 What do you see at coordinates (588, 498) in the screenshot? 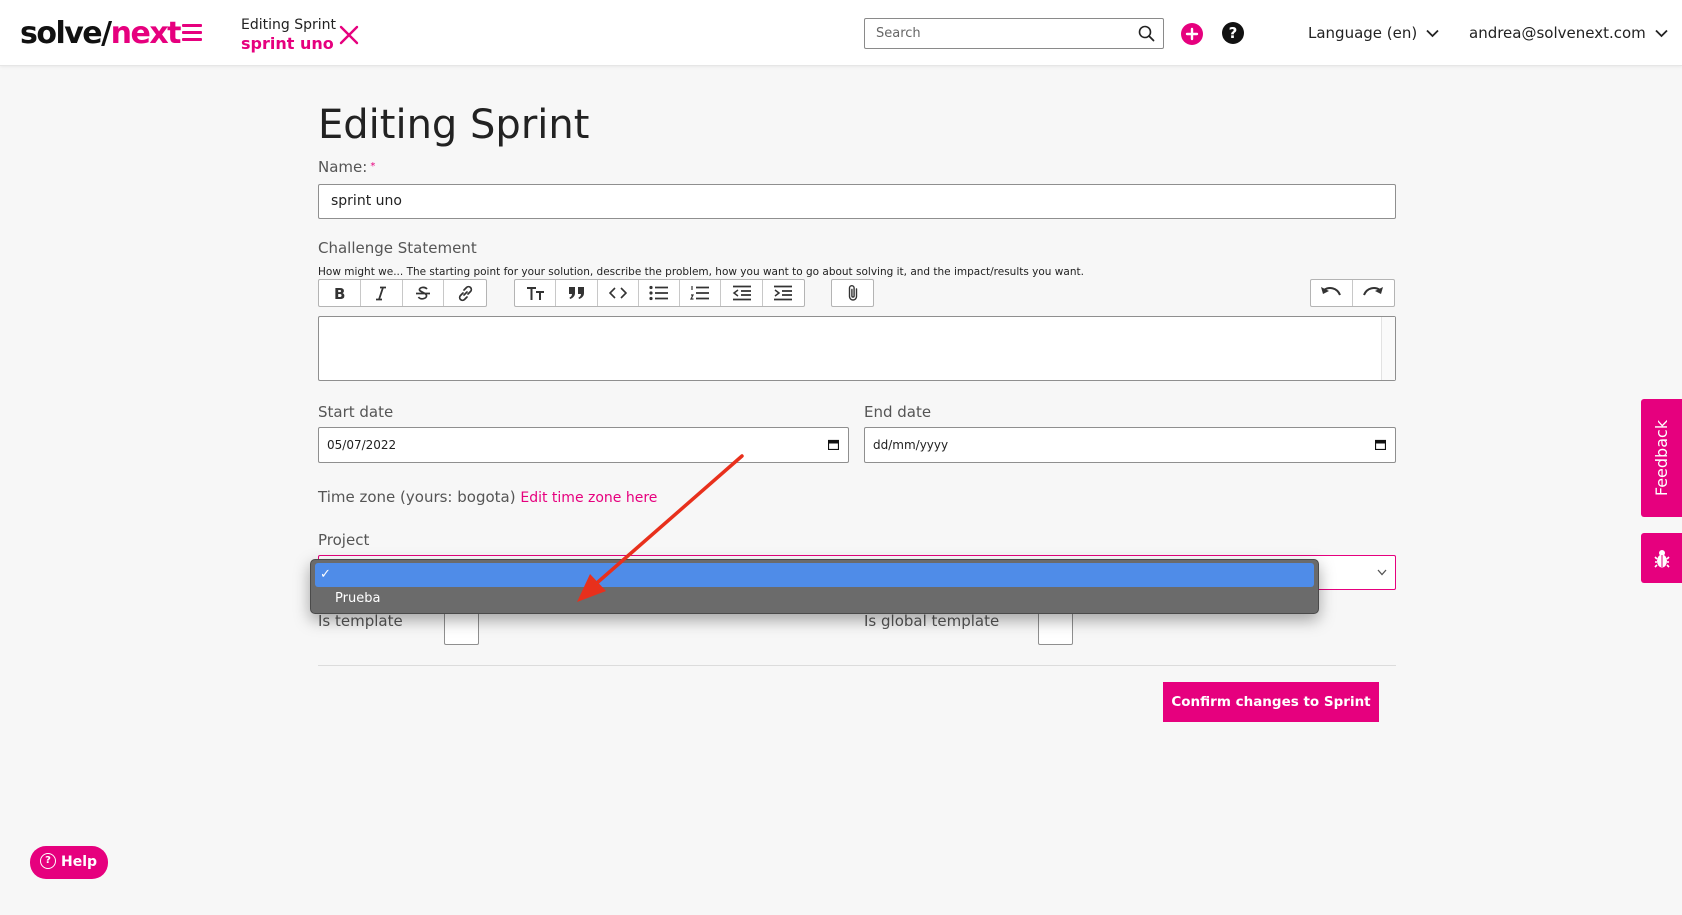
I see `edit-timezone-link: Edit time zone here` at bounding box center [588, 498].